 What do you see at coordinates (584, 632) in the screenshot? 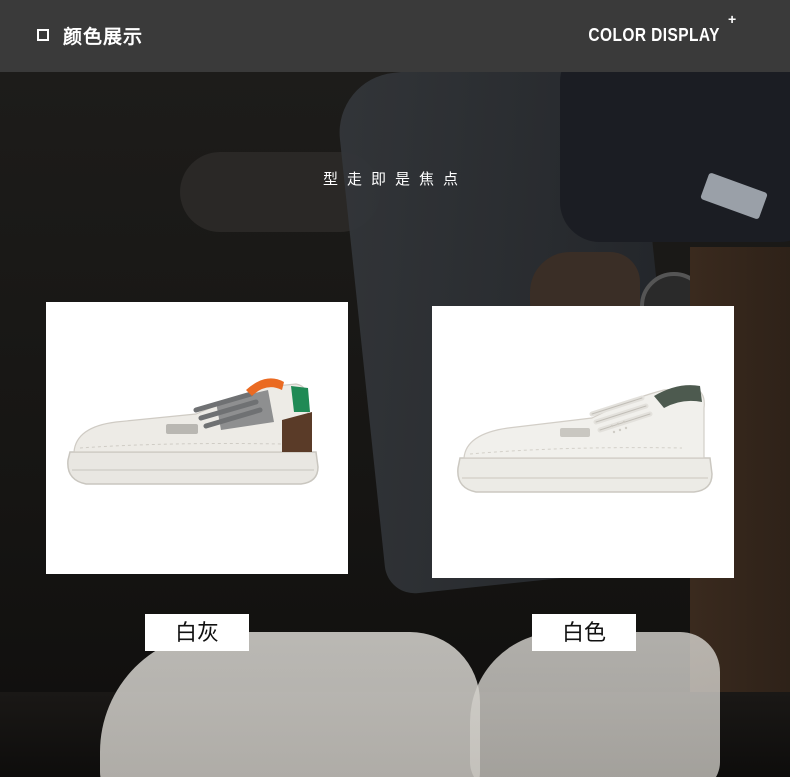
I see `color-label-white: 白色` at bounding box center [584, 632].